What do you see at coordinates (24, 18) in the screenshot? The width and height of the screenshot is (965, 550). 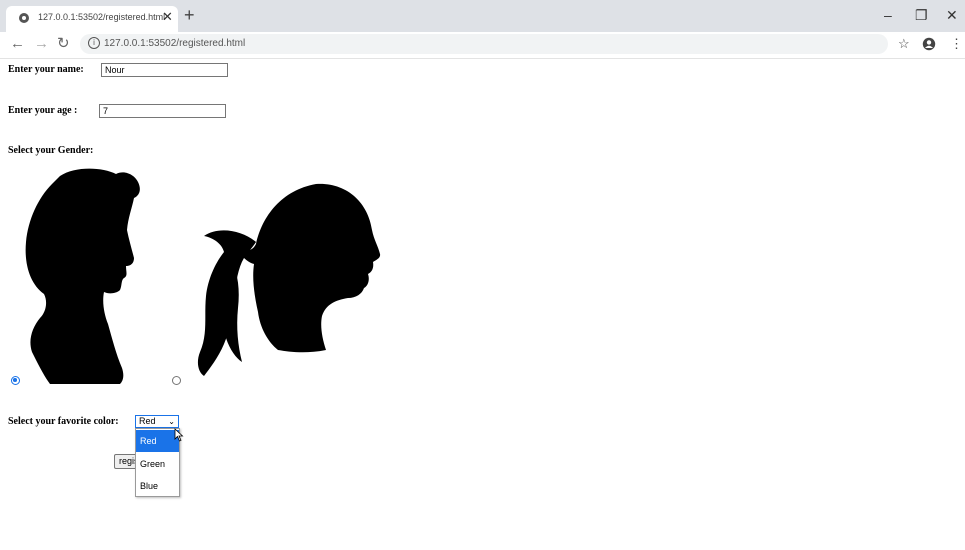 I see `globe-icon` at bounding box center [24, 18].